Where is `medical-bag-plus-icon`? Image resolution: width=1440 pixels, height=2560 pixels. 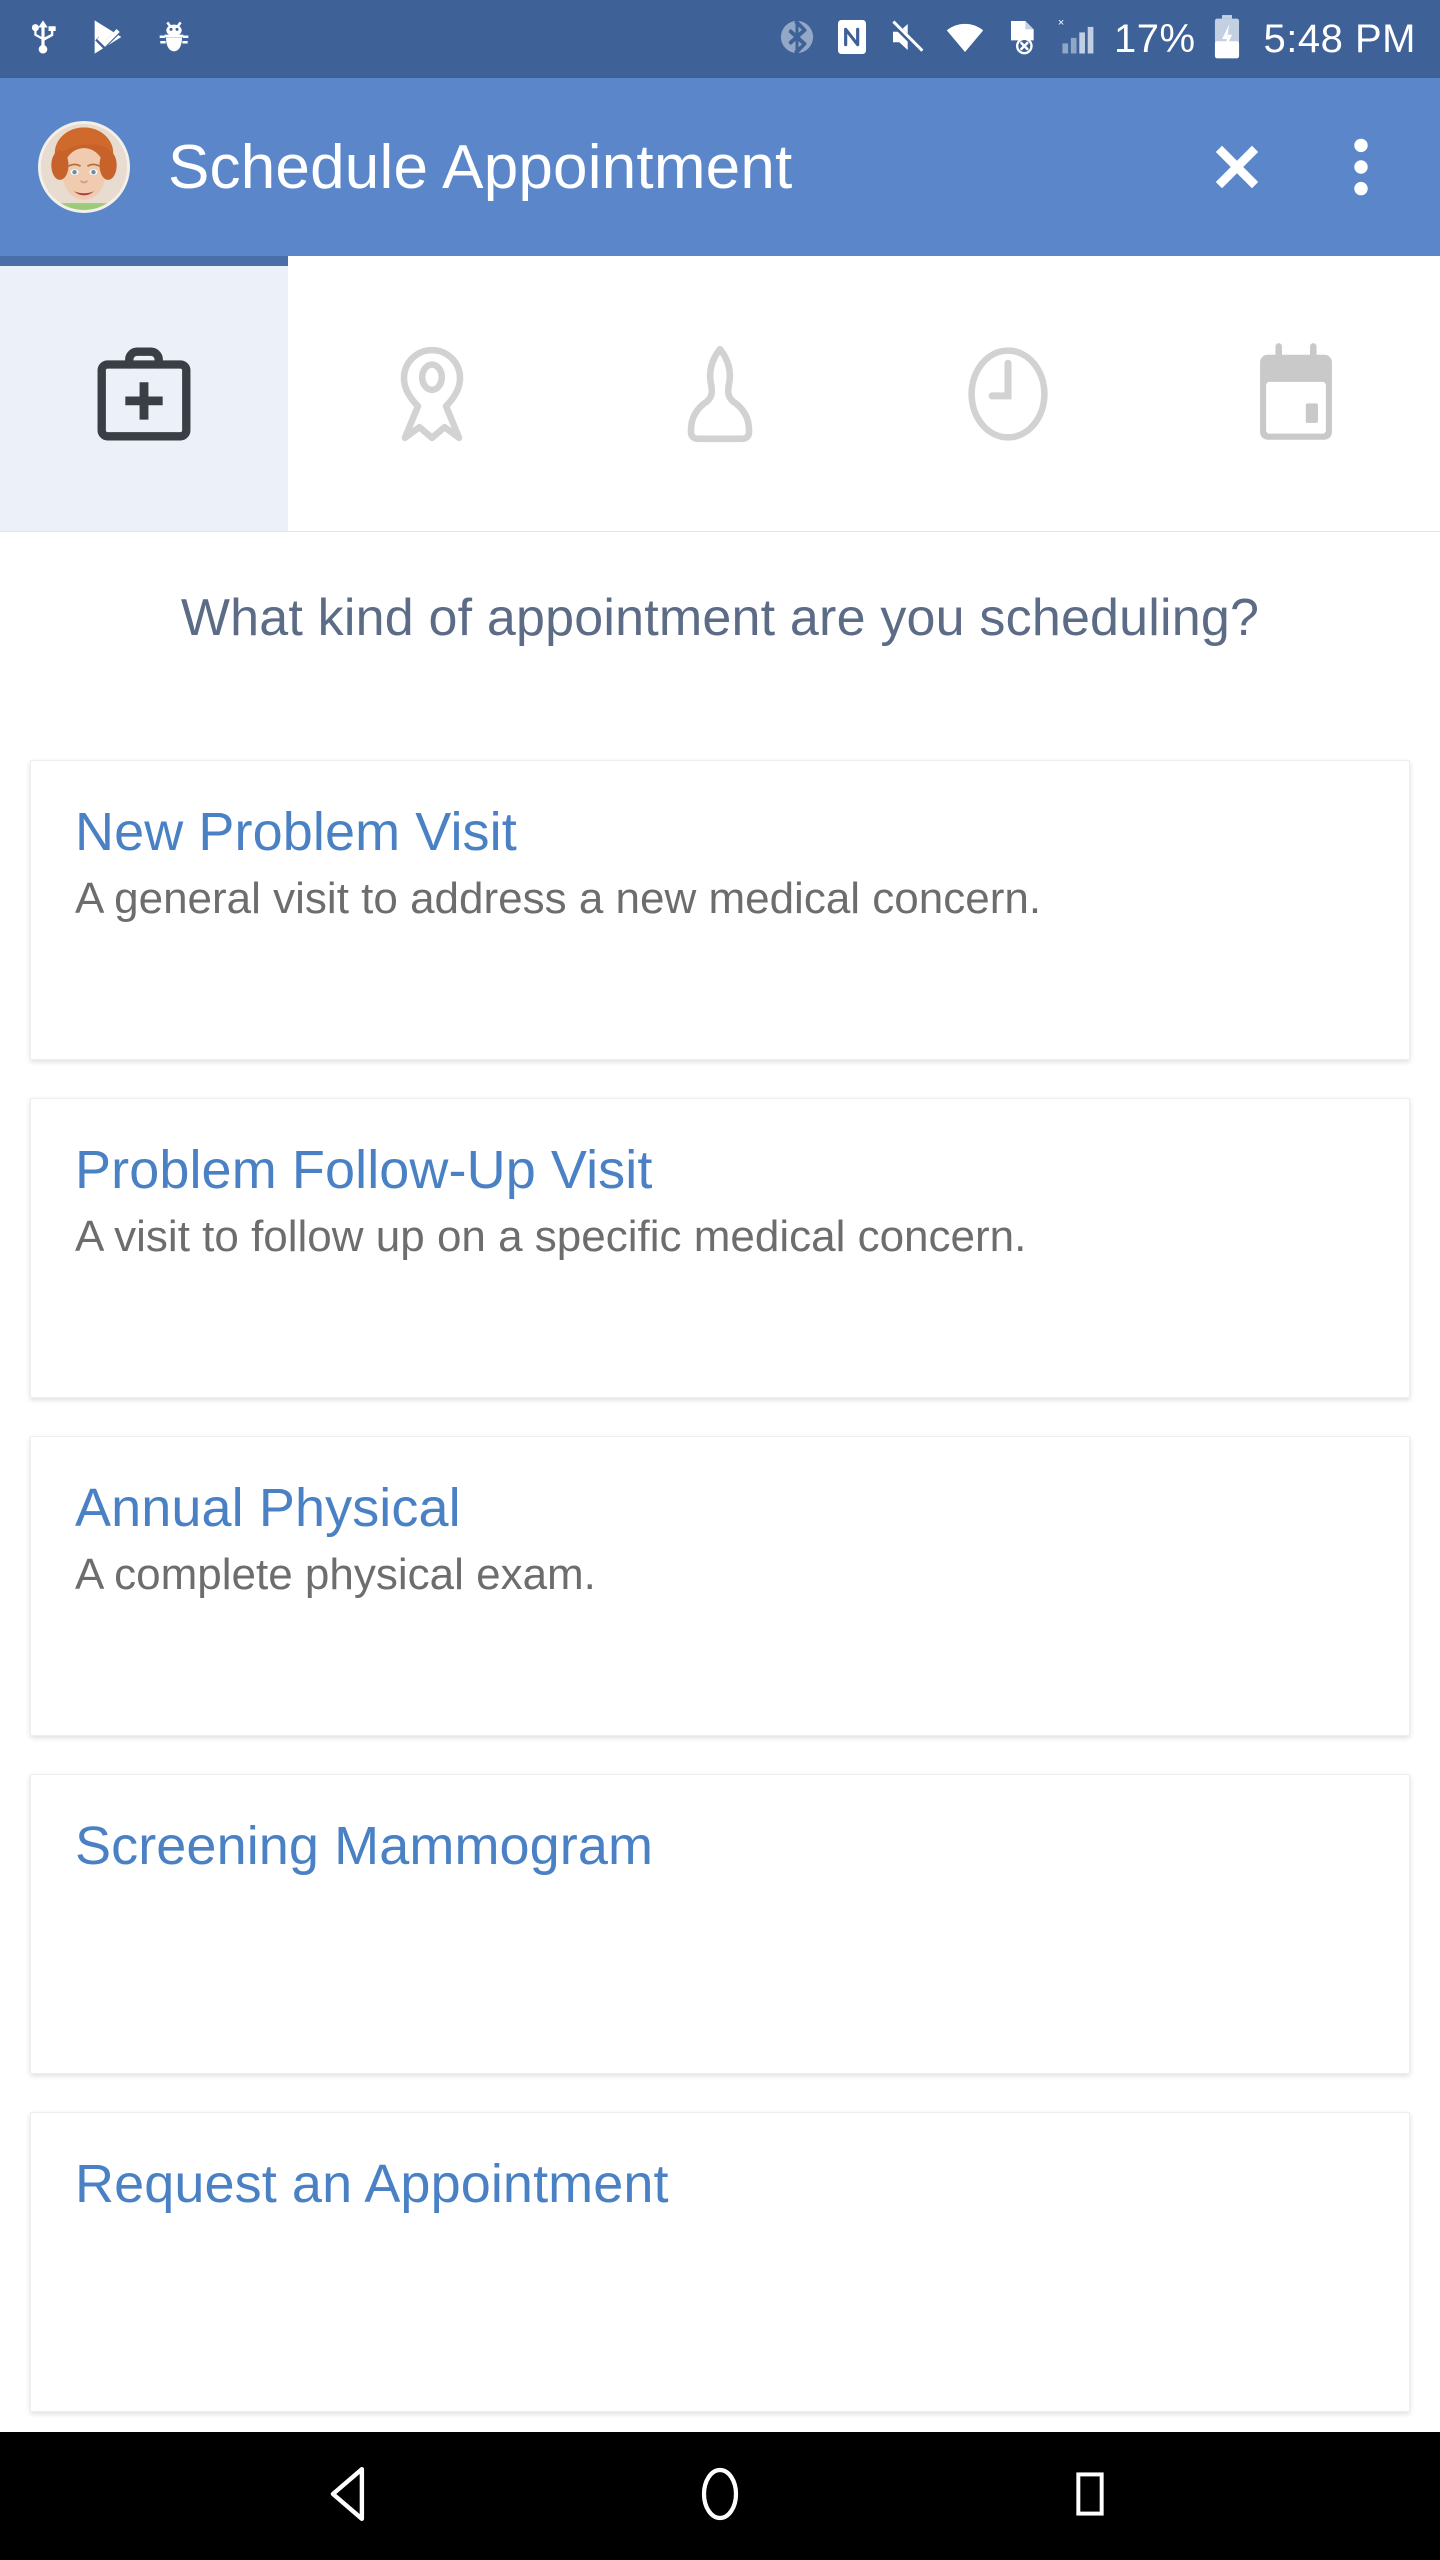
medical-bag-plus-icon is located at coordinates (144, 394).